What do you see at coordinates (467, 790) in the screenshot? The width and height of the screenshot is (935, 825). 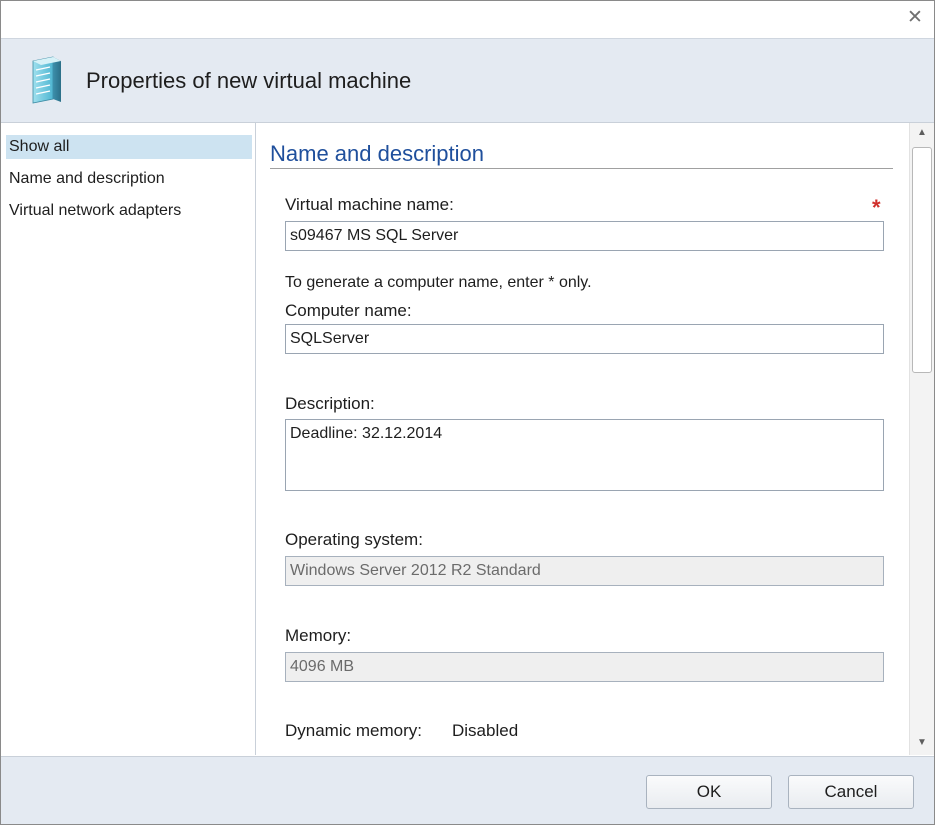 I see `dialog-footer: OK Cancel` at bounding box center [467, 790].